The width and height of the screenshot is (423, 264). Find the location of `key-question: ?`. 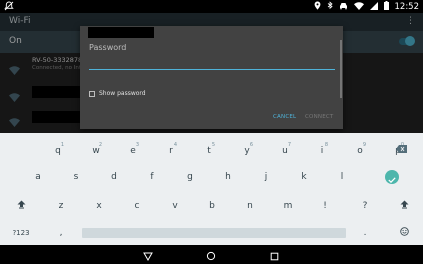

key-question: ? is located at coordinates (365, 206).